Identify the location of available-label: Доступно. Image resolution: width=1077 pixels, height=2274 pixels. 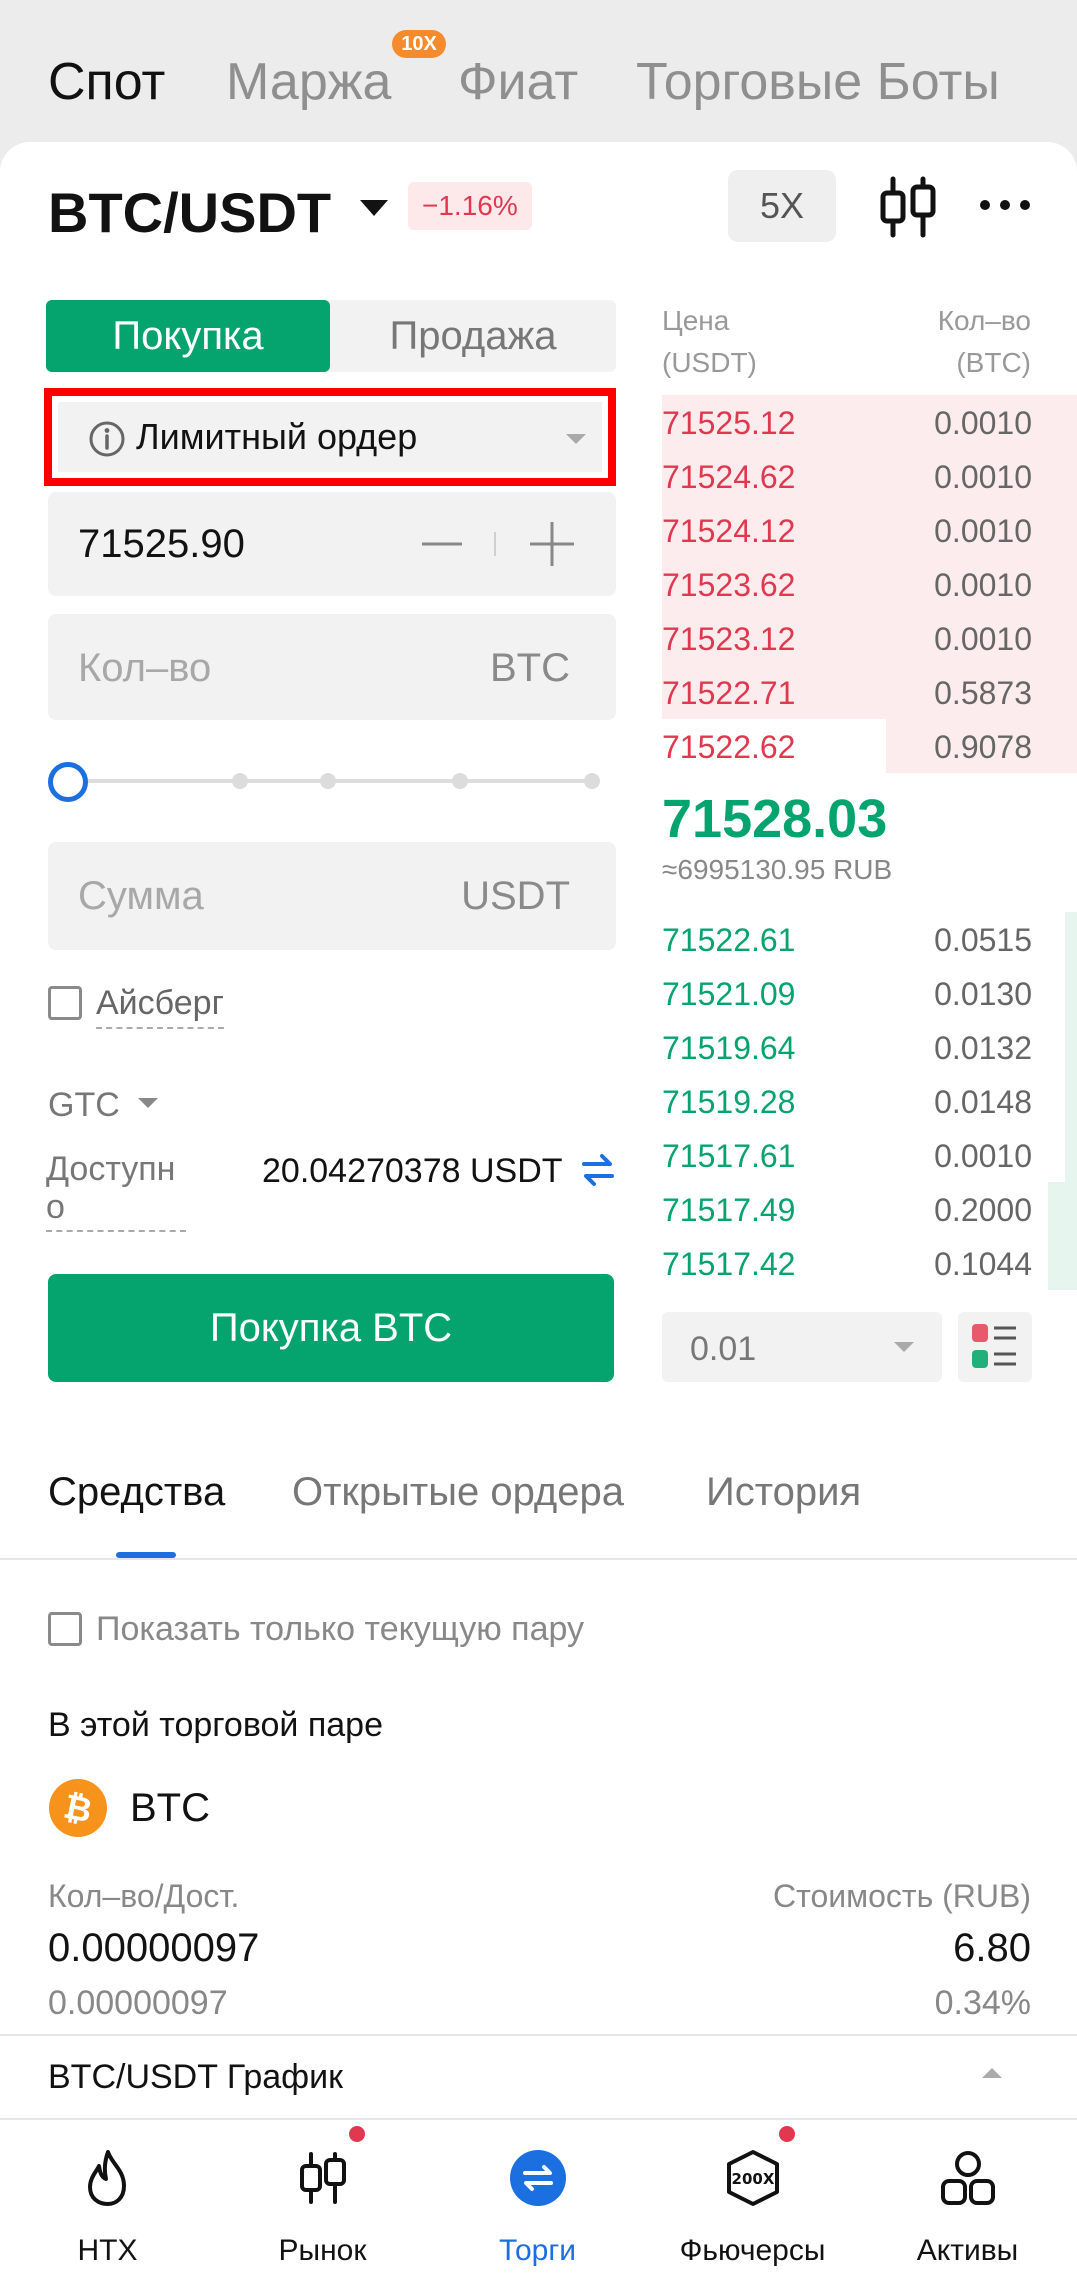
(116, 1191).